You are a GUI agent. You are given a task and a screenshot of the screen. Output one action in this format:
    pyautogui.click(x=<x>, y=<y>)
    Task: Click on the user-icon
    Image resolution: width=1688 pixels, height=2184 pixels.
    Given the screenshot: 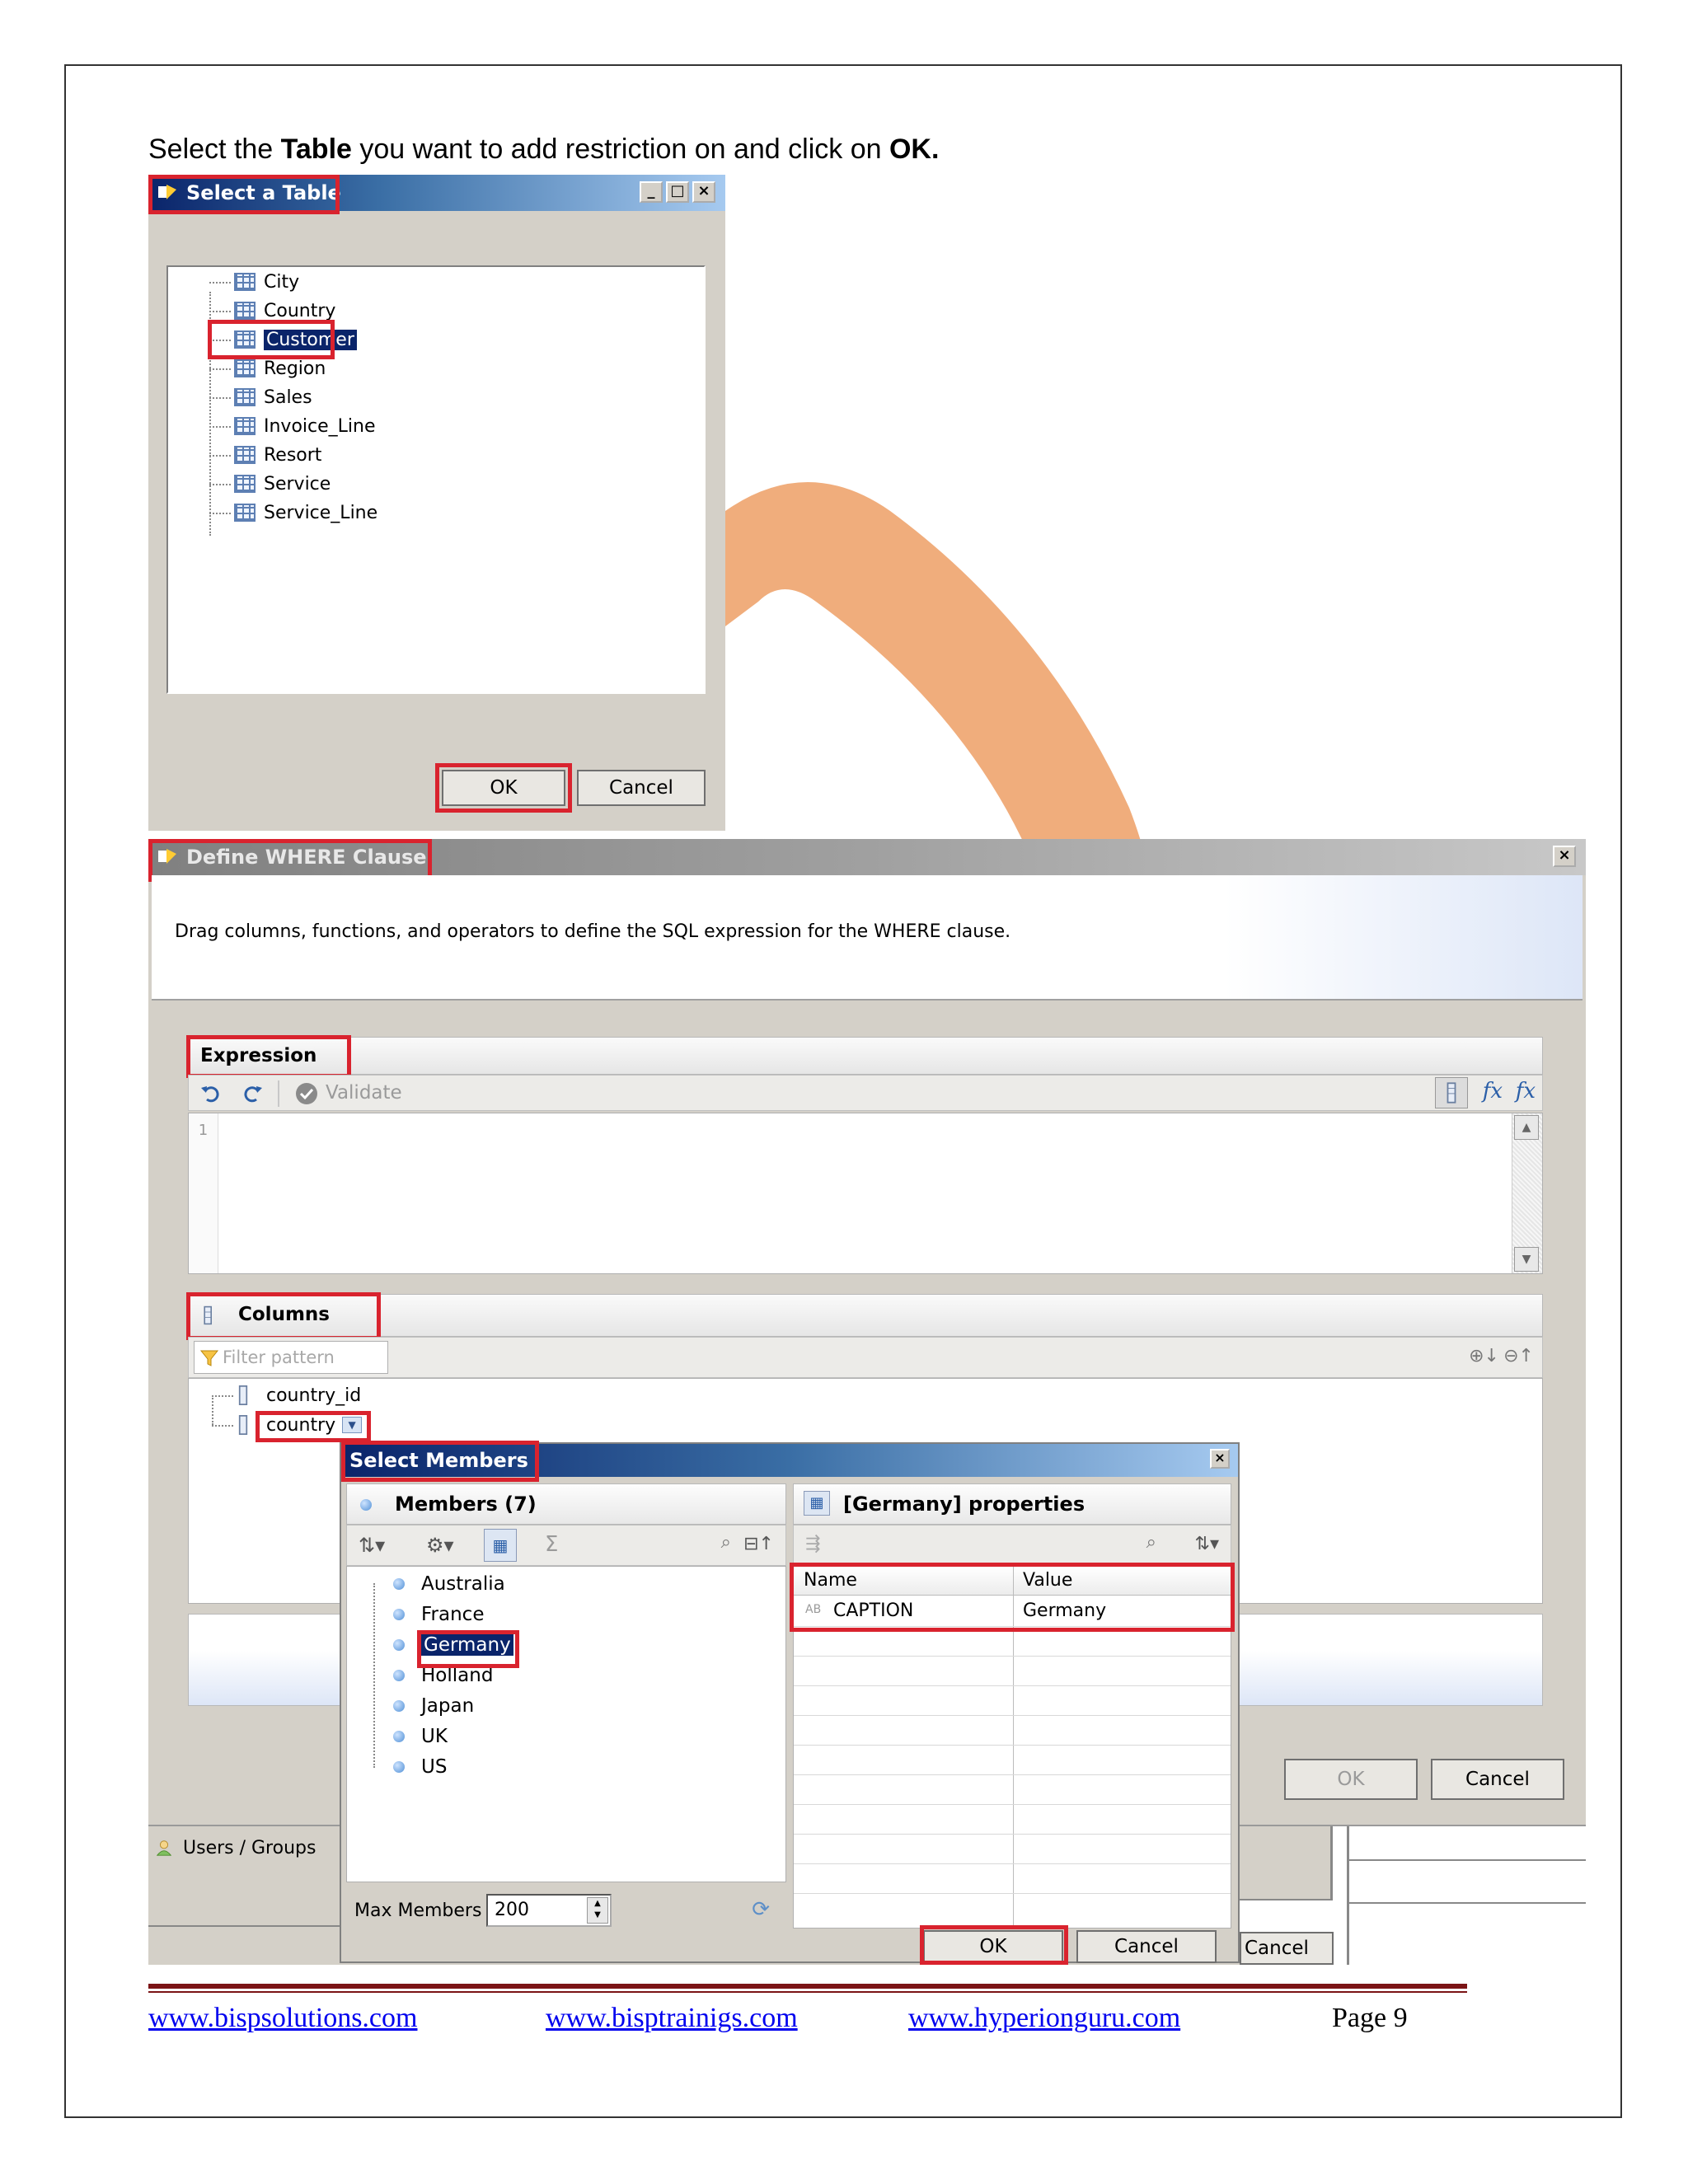 What is the action you would take?
    pyautogui.click(x=164, y=1848)
    